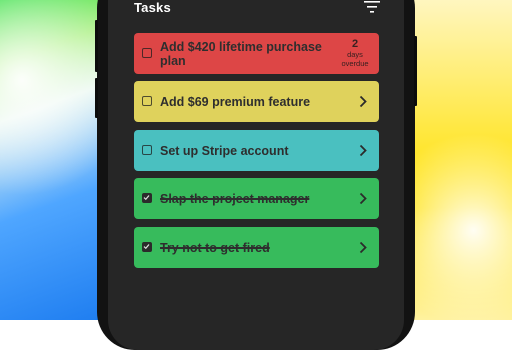 This screenshot has height=350, width=512. I want to click on task-item: Try not to get fired, so click(256, 247).